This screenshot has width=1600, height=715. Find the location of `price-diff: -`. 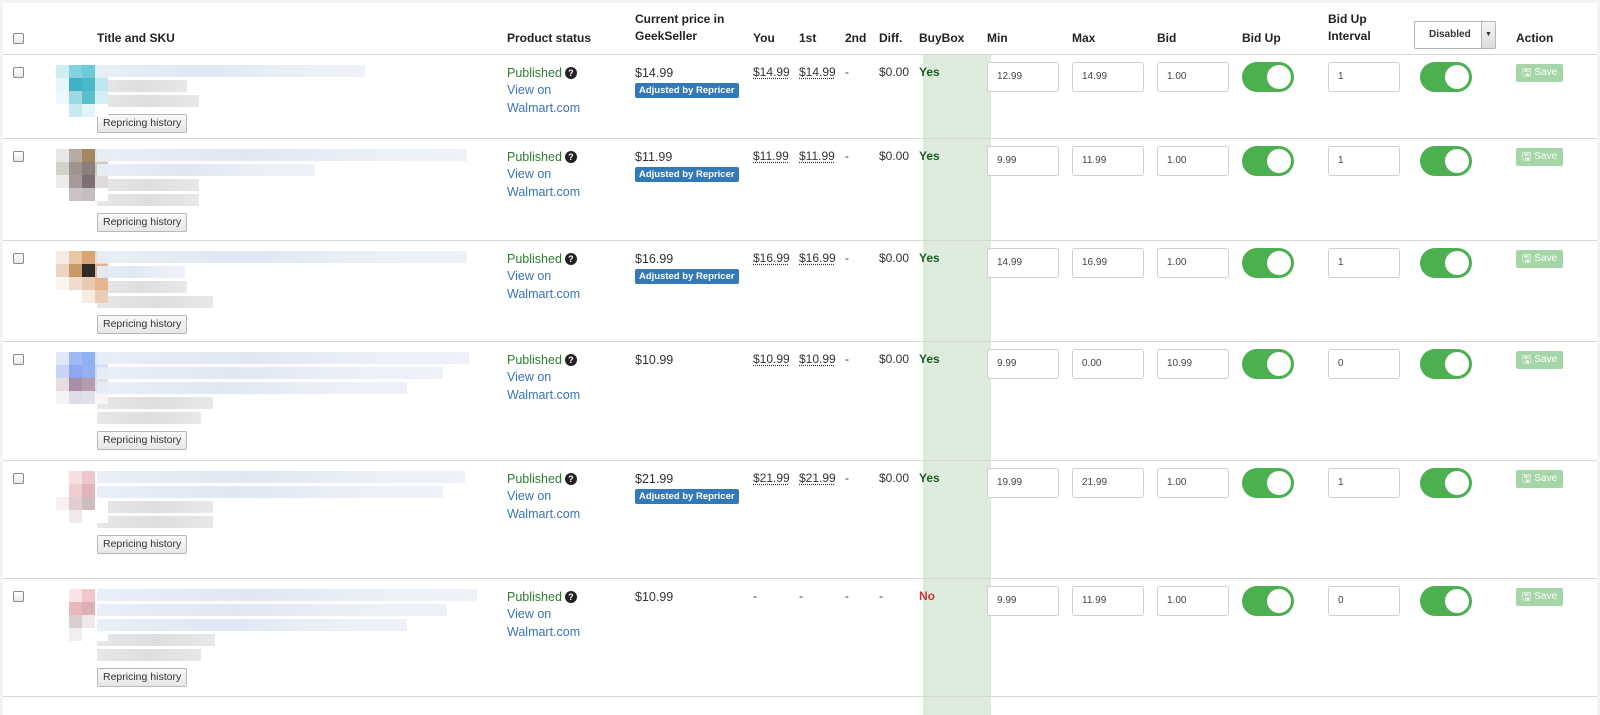

price-diff: - is located at coordinates (881, 595).